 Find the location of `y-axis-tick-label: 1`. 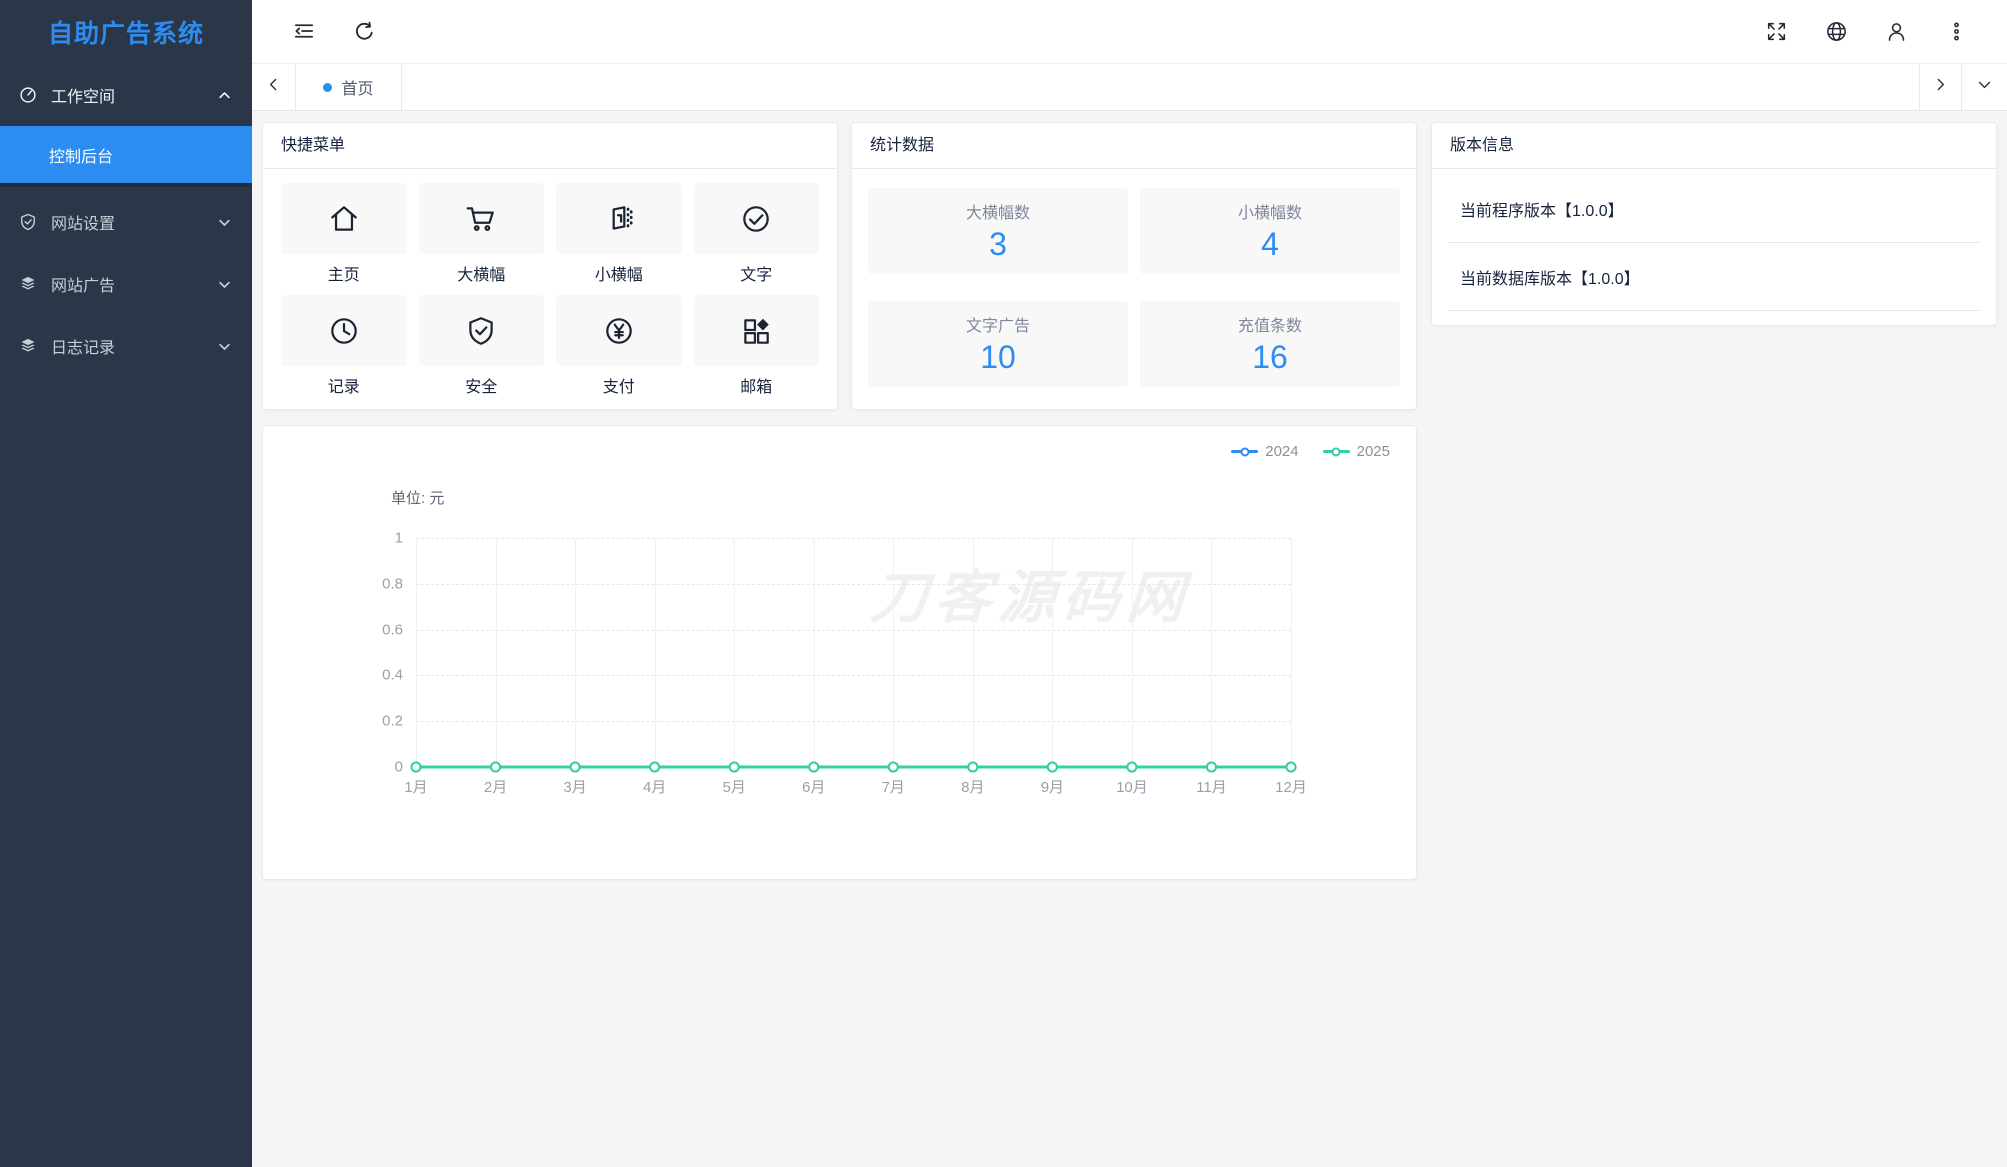

y-axis-tick-label: 1 is located at coordinates (398, 538).